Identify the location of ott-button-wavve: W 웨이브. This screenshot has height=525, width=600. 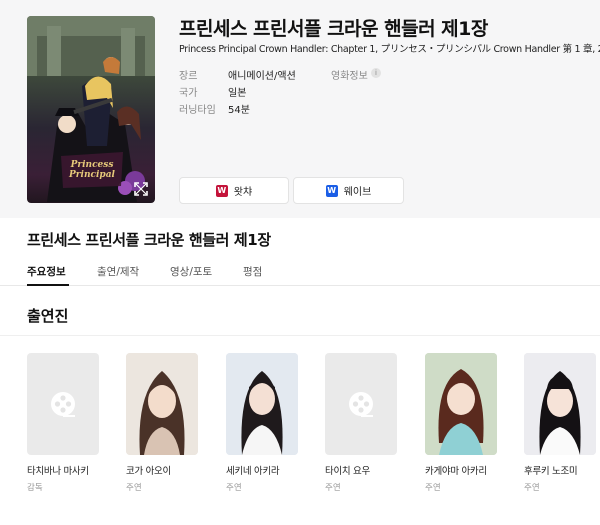
(348, 190).